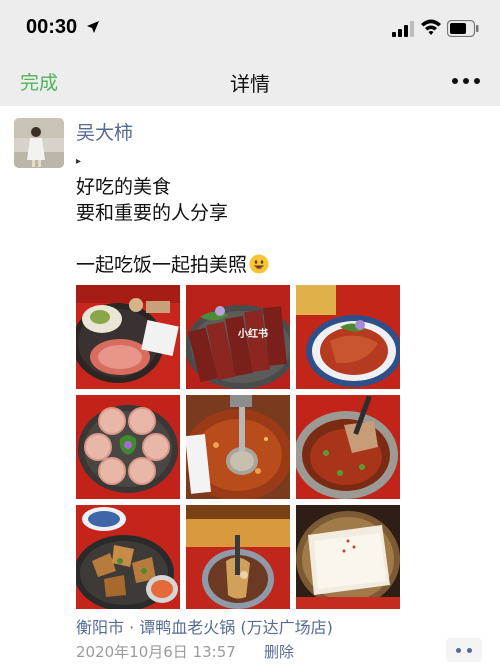  I want to click on photo-hotpot-ladle, so click(238, 447).